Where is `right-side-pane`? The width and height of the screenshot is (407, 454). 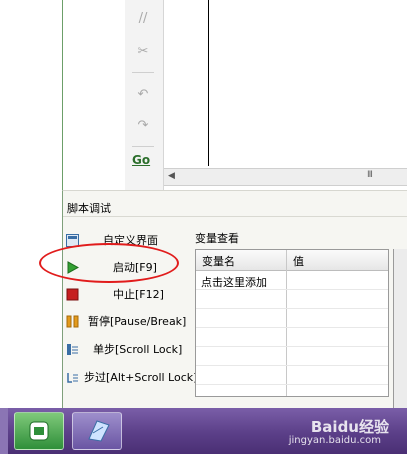
right-side-pane is located at coordinates (400, 329).